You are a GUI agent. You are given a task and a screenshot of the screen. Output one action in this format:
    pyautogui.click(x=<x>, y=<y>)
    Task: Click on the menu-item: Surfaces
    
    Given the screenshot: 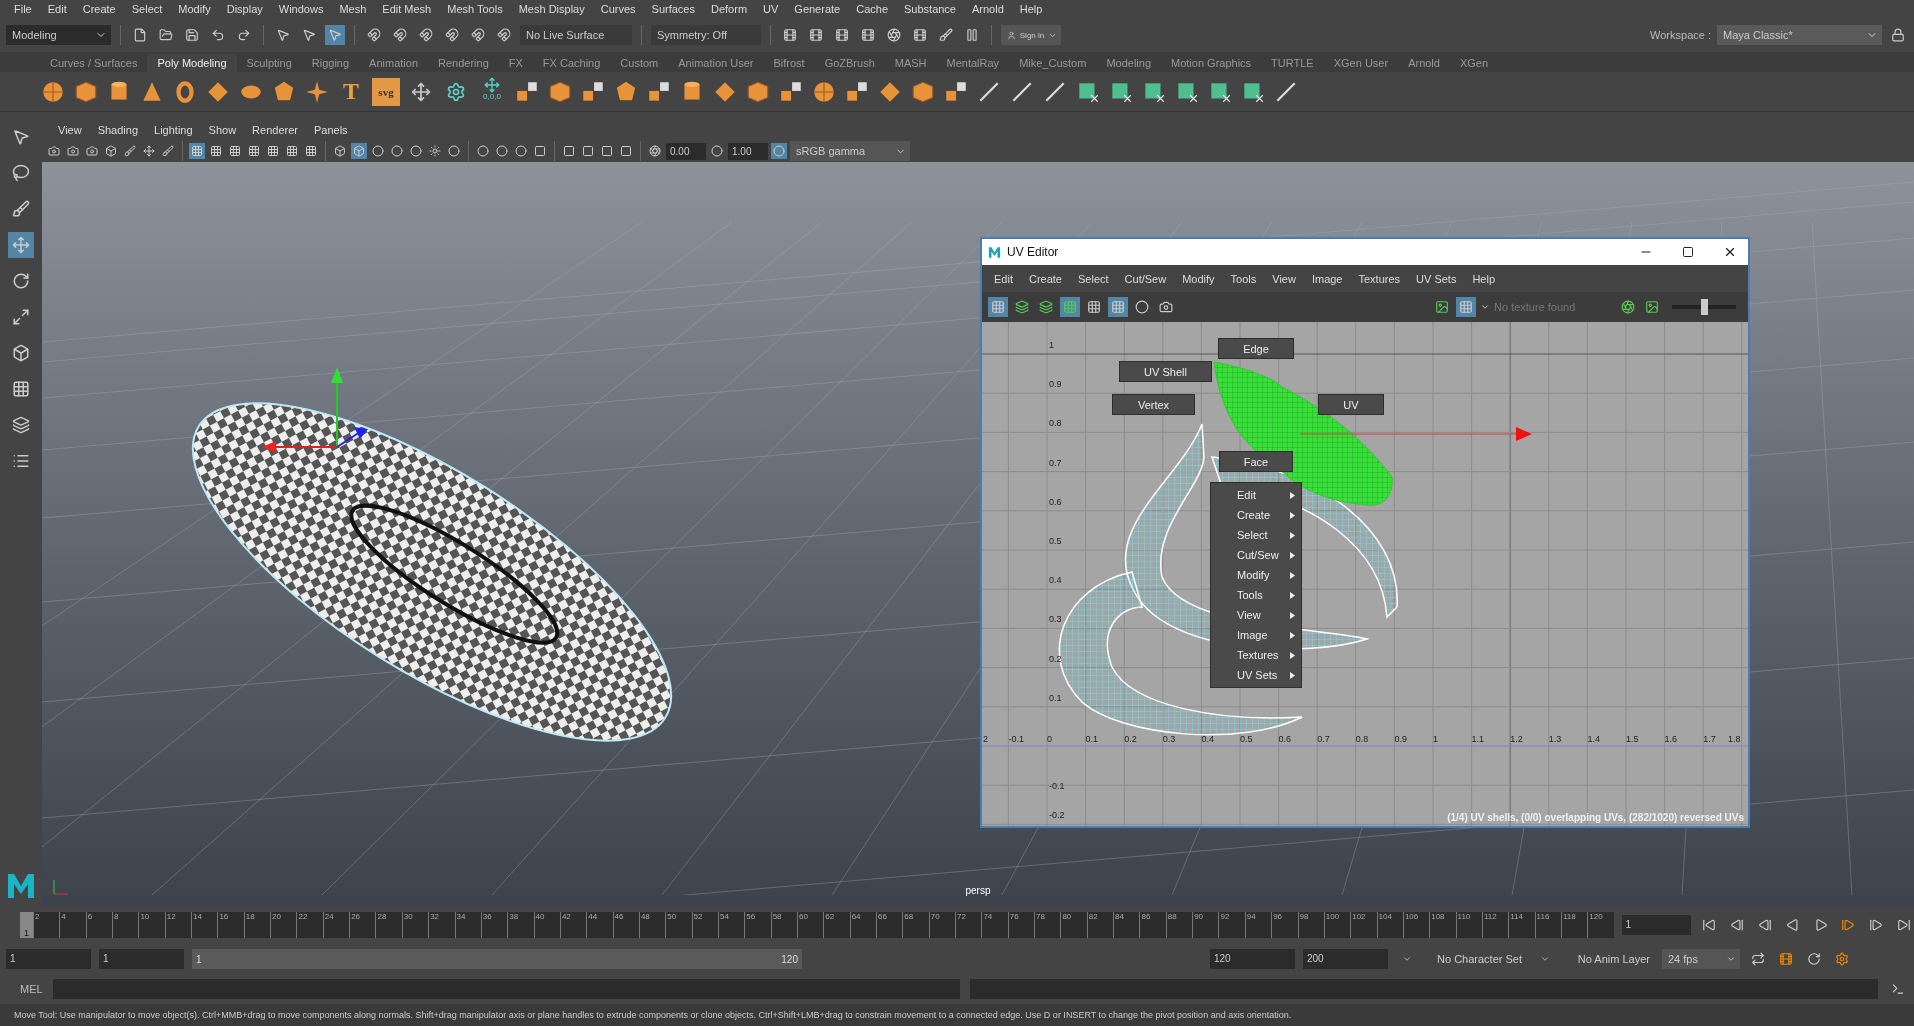 What is the action you would take?
    pyautogui.click(x=673, y=9)
    